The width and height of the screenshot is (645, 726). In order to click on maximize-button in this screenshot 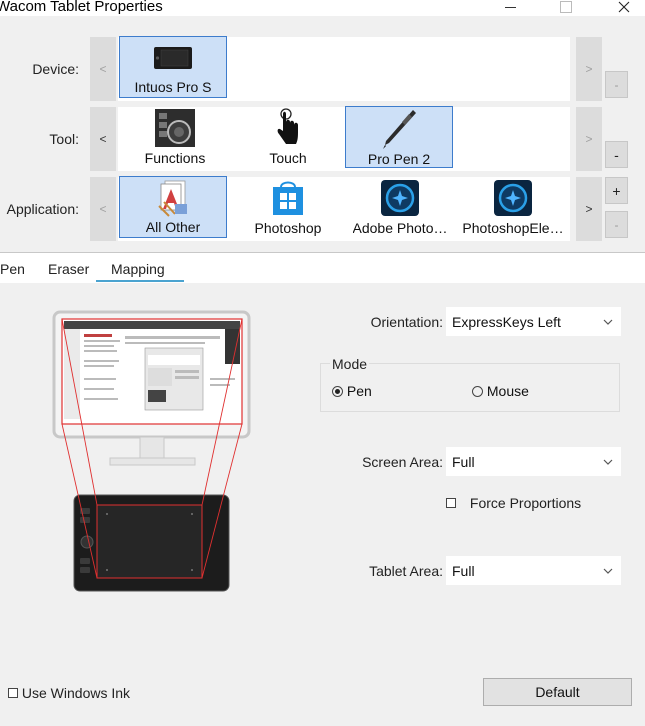, I will do `click(566, 8)`.